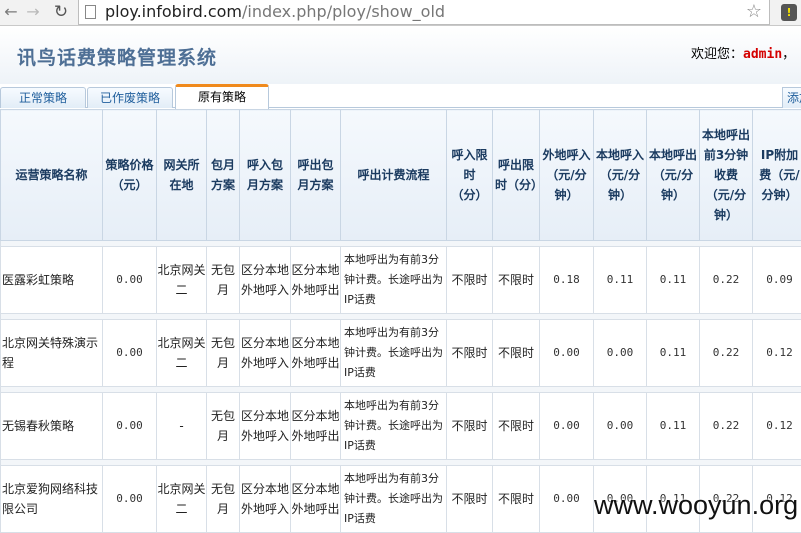  What do you see at coordinates (315, 175) in the screenshot?
I see `col-header-out-plan: 呼出包月方案` at bounding box center [315, 175].